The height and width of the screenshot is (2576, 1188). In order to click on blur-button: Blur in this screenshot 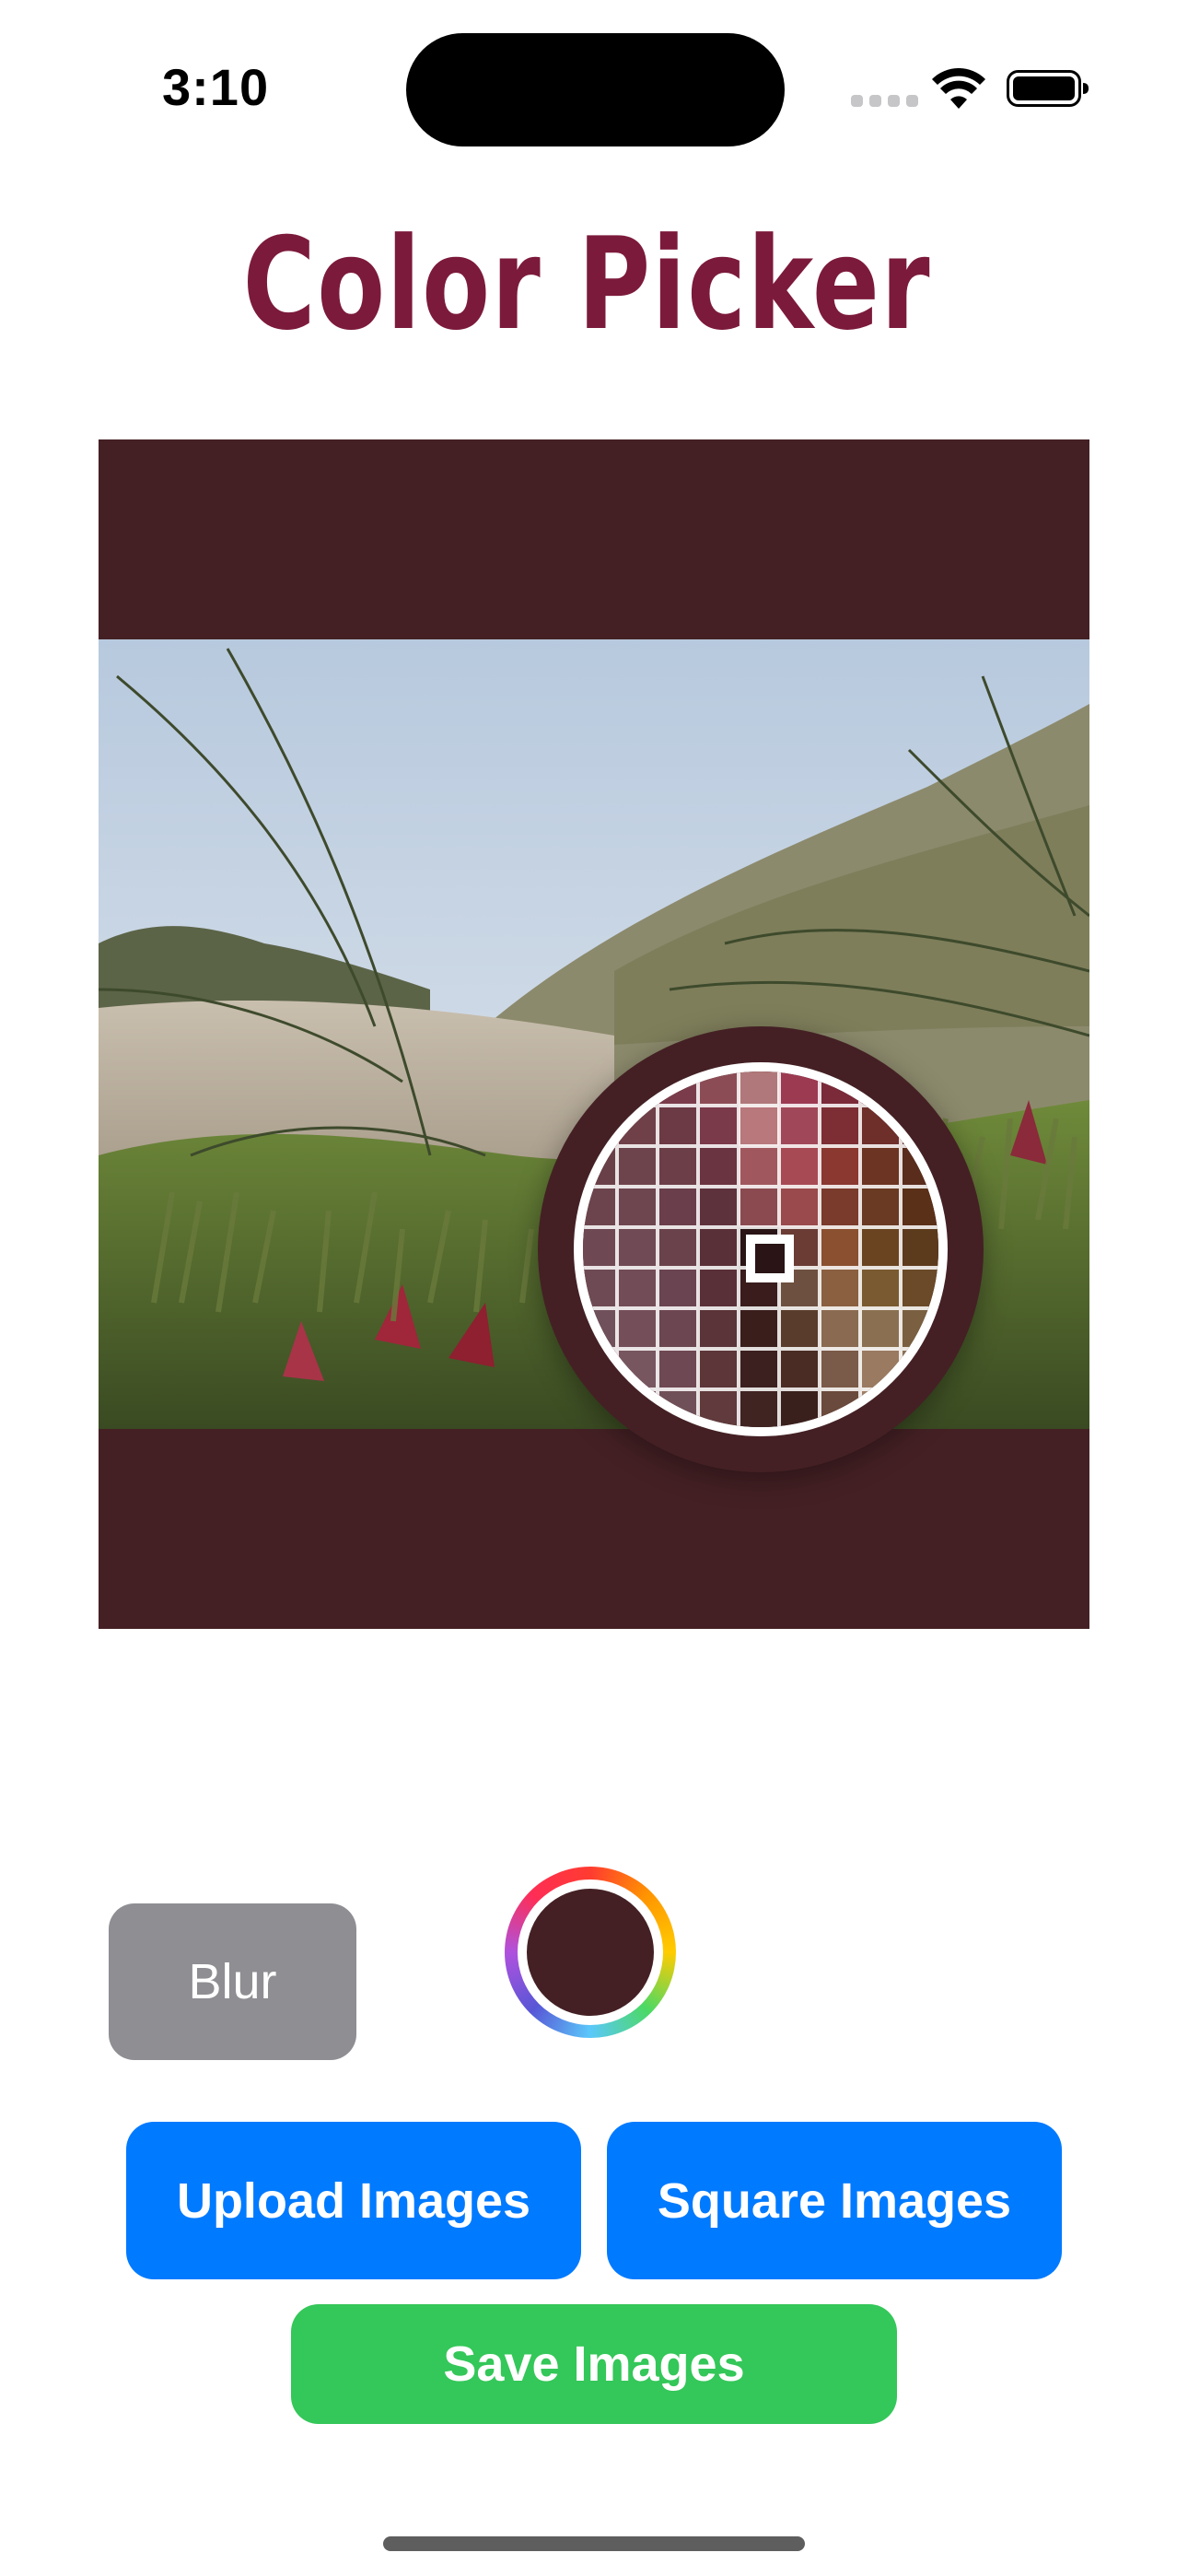, I will do `click(232, 1981)`.